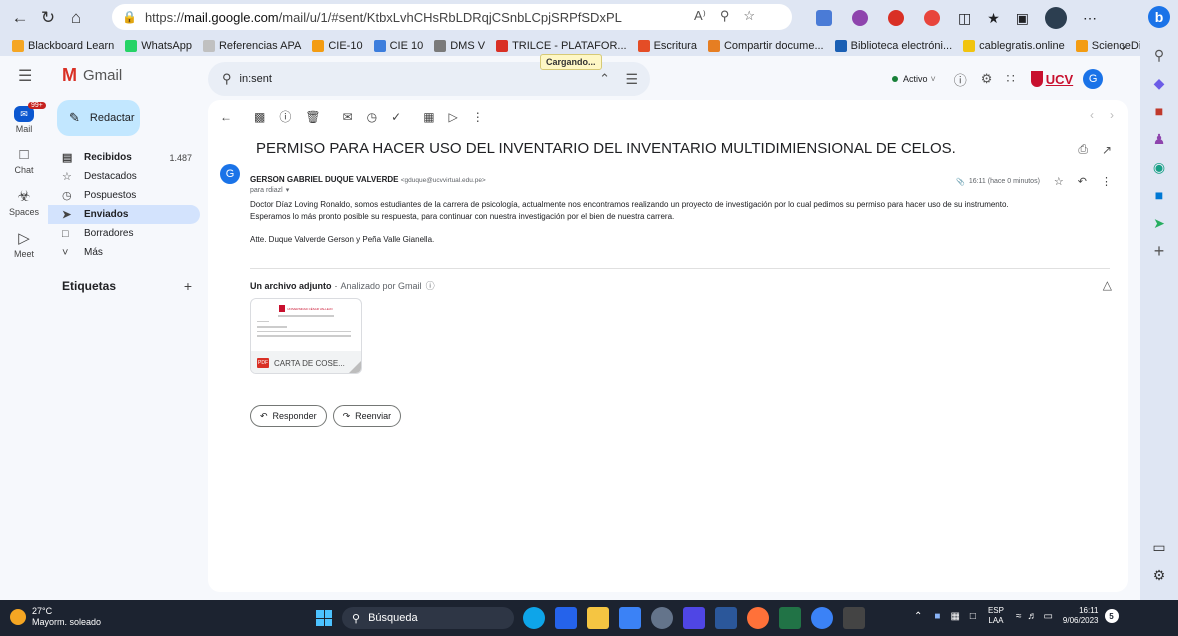 This screenshot has width=1178, height=636. I want to click on taskbar-search: ⚲ Búsqueda, so click(428, 618).